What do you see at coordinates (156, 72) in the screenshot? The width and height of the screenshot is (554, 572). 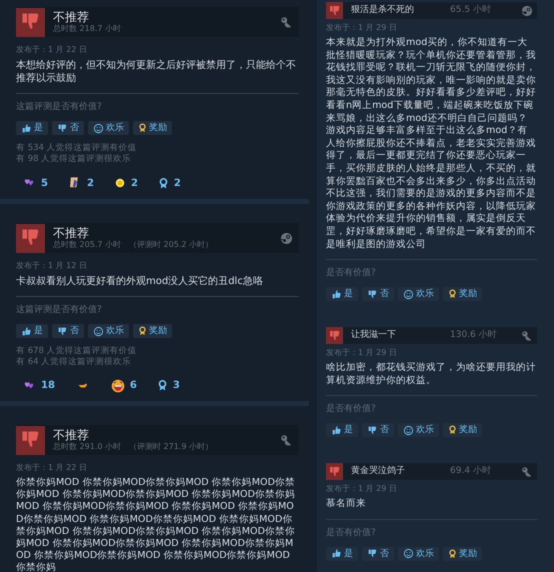 I see `review-text: 本想给好评的，但不知为何更新之后好评被禁用了，只能给个不推荐以示鼓励` at bounding box center [156, 72].